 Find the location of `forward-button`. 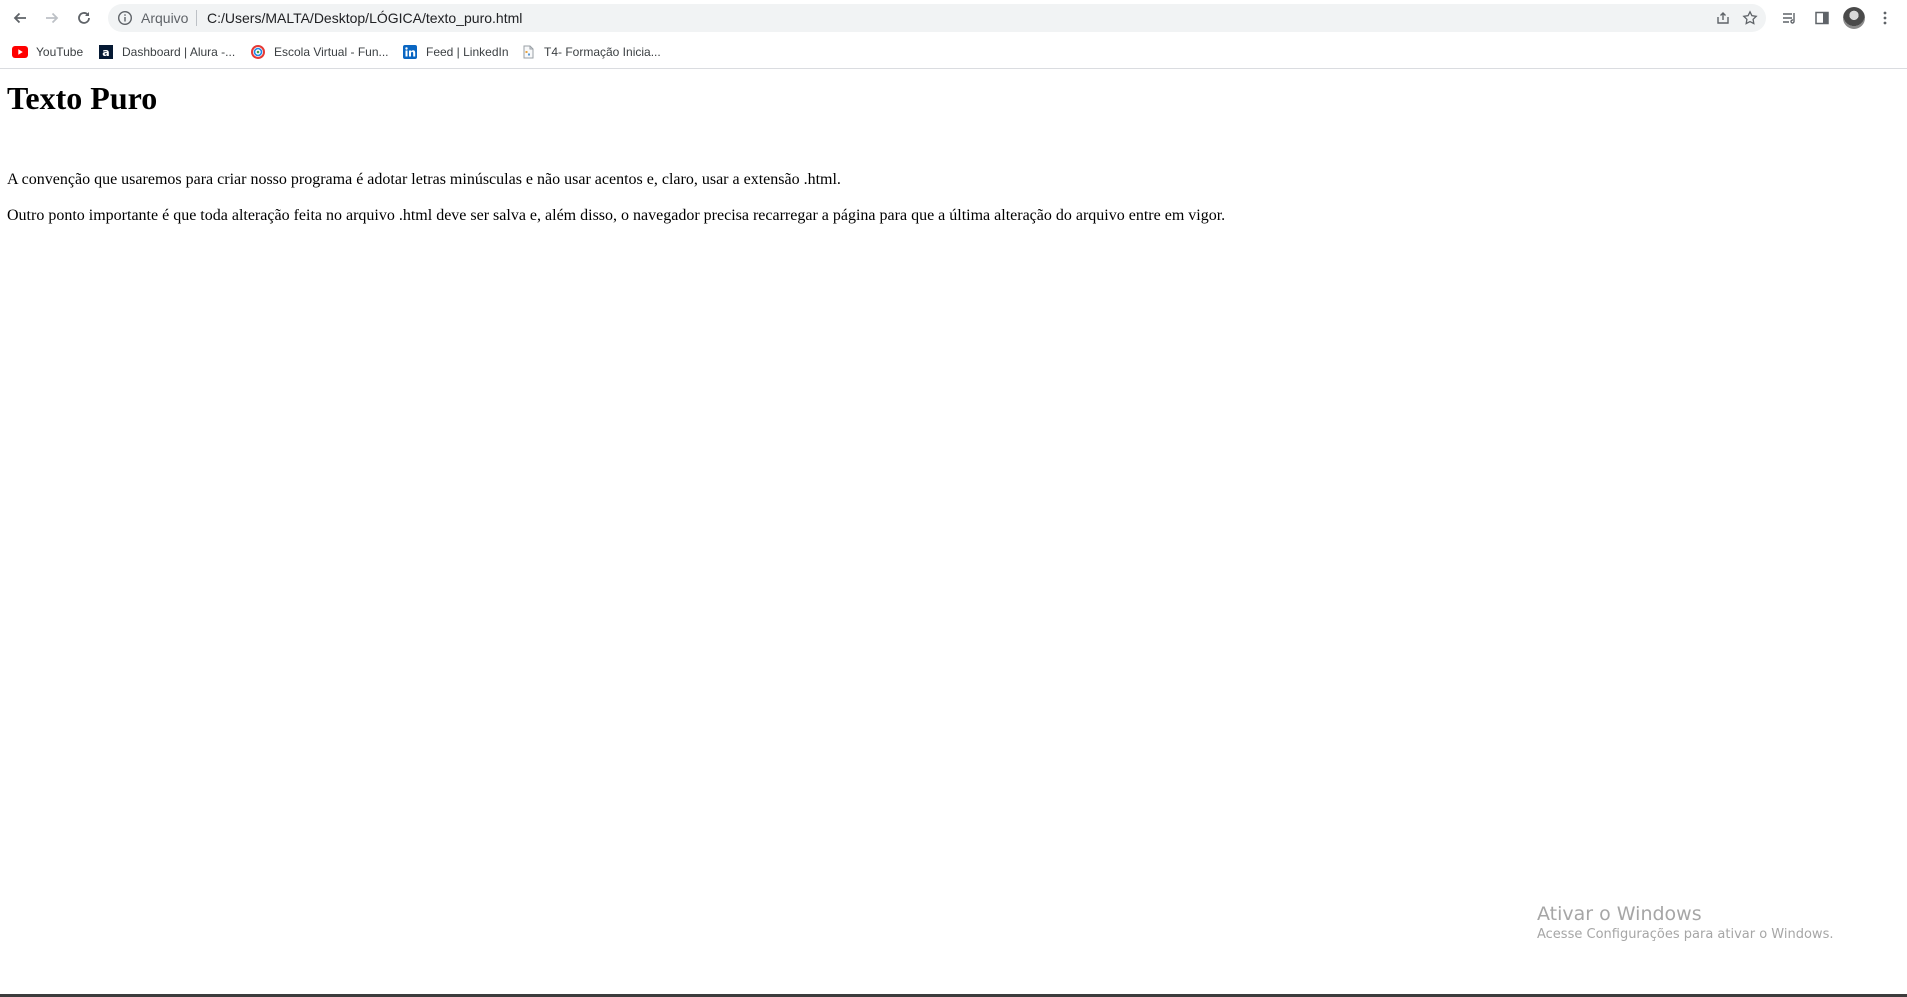

forward-button is located at coordinates (52, 18).